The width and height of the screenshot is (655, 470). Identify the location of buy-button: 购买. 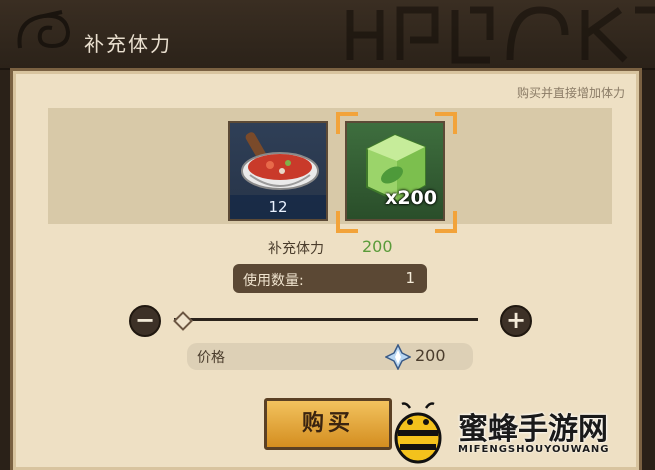
(328, 424).